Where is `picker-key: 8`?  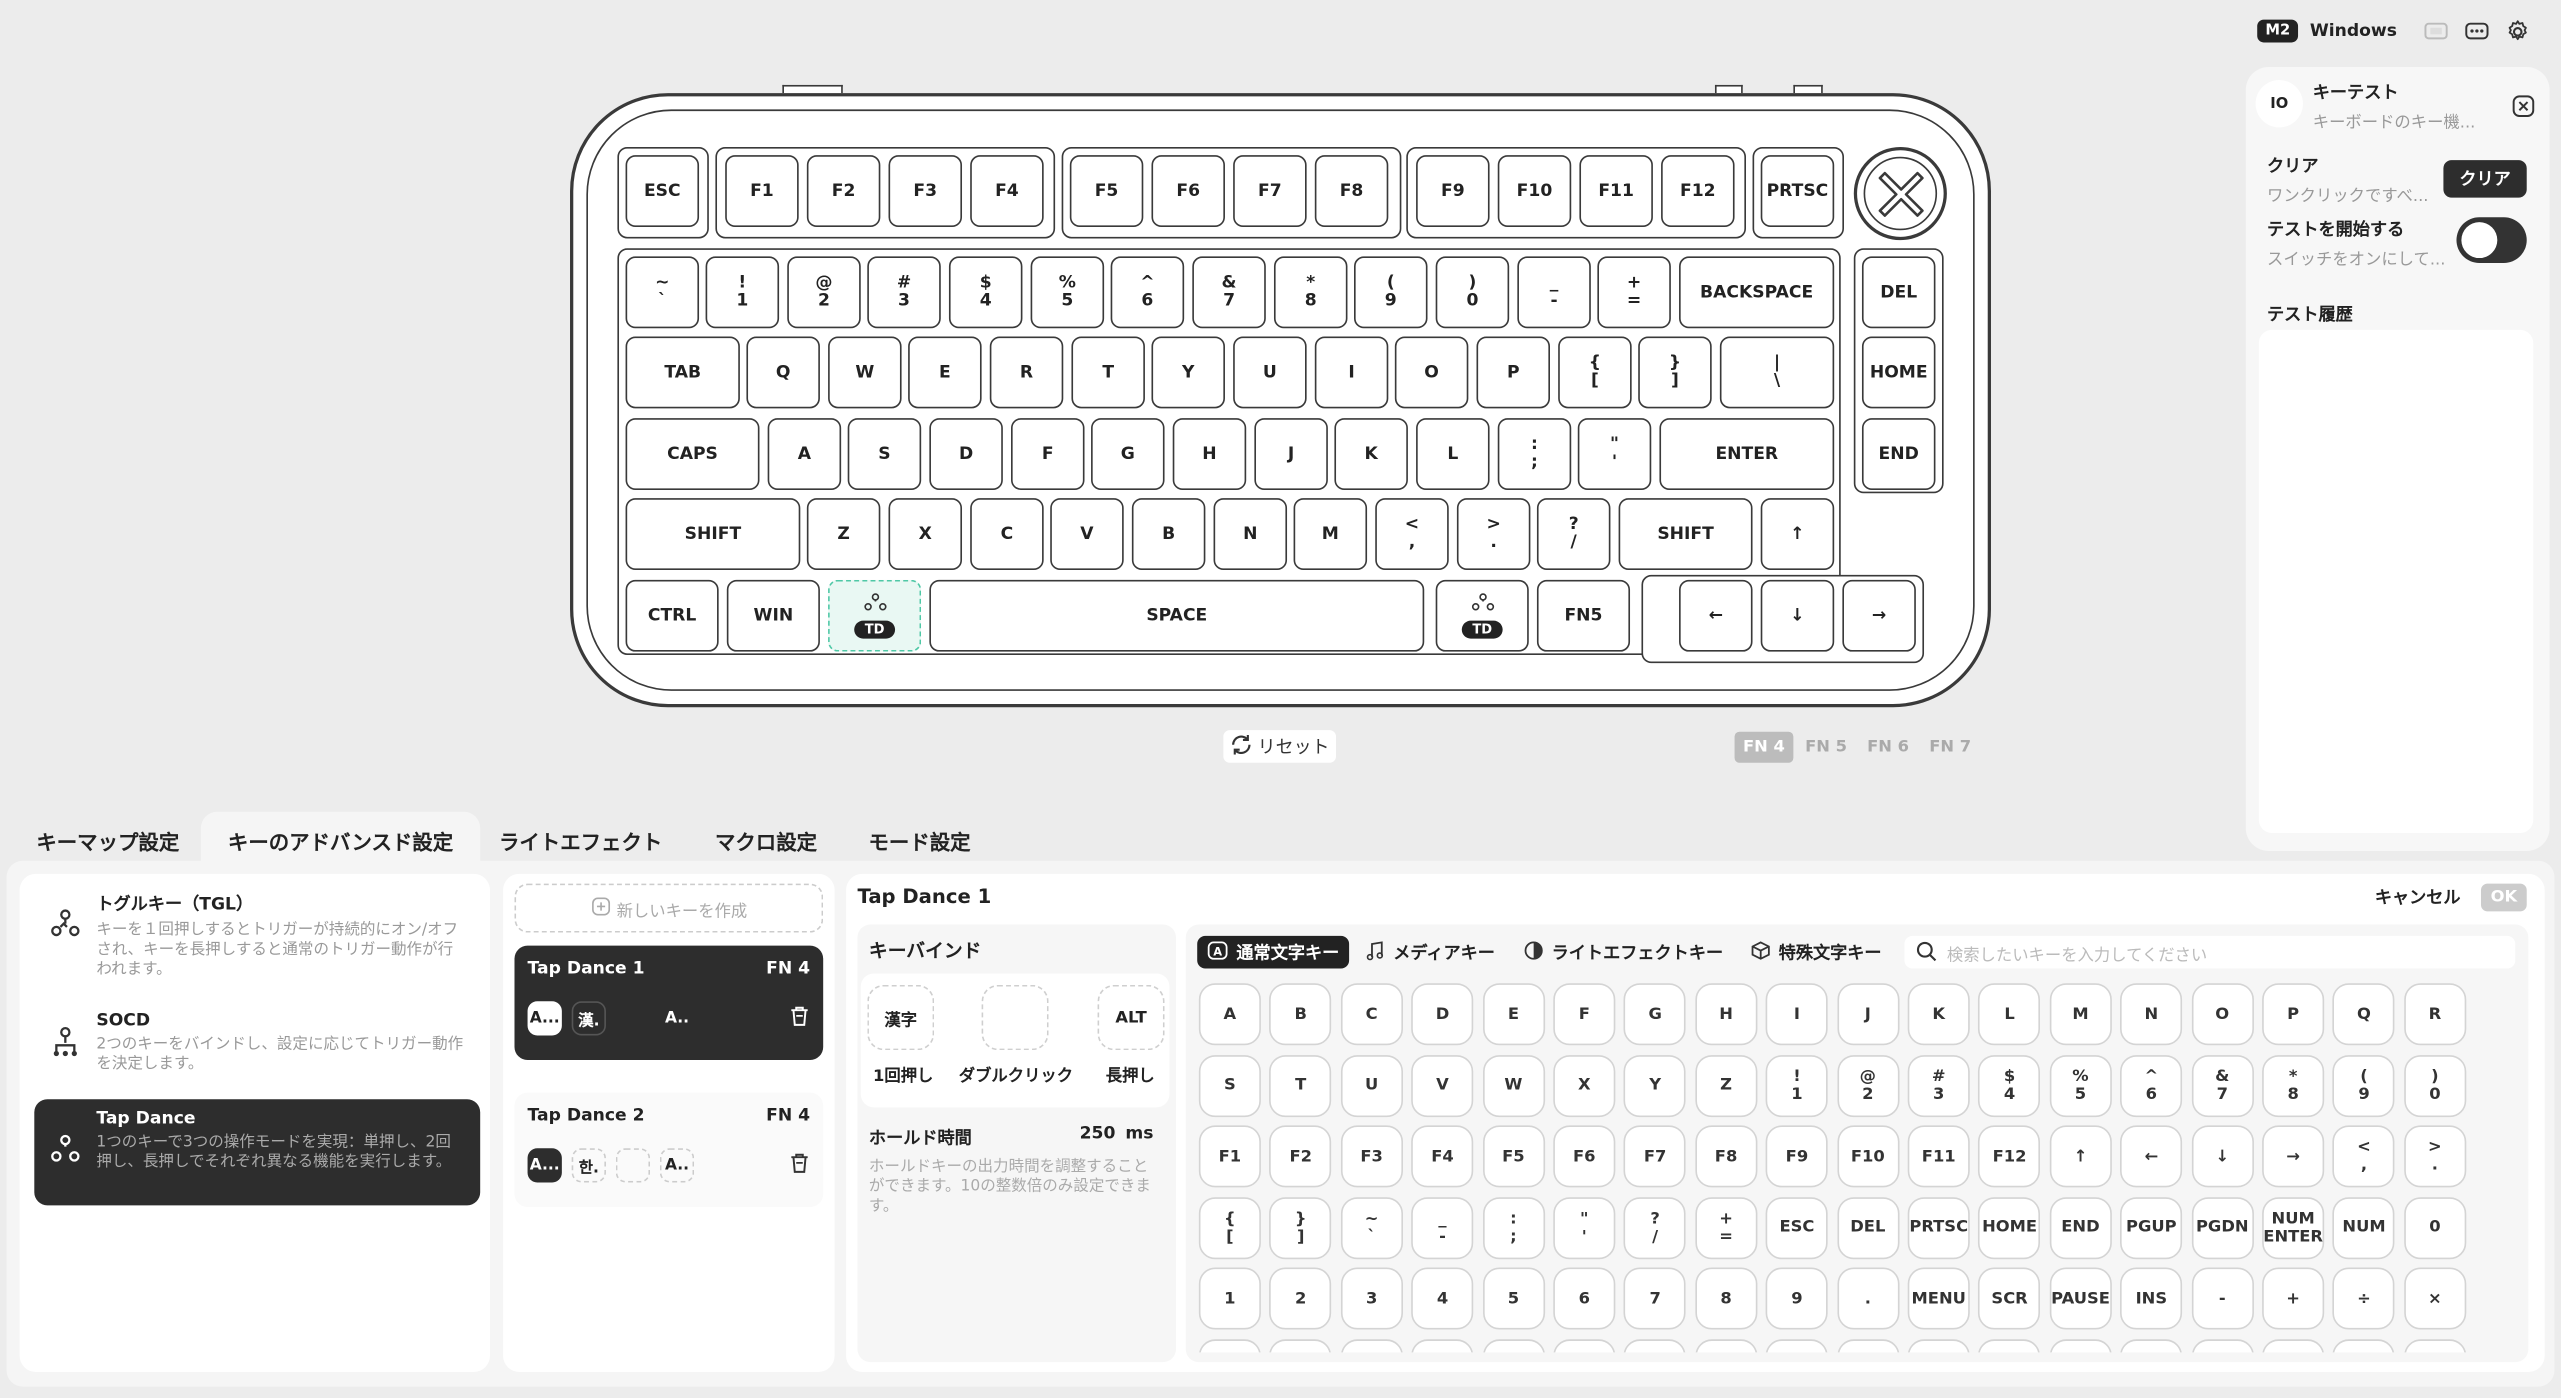
picker-key: 8 is located at coordinates (1726, 1298).